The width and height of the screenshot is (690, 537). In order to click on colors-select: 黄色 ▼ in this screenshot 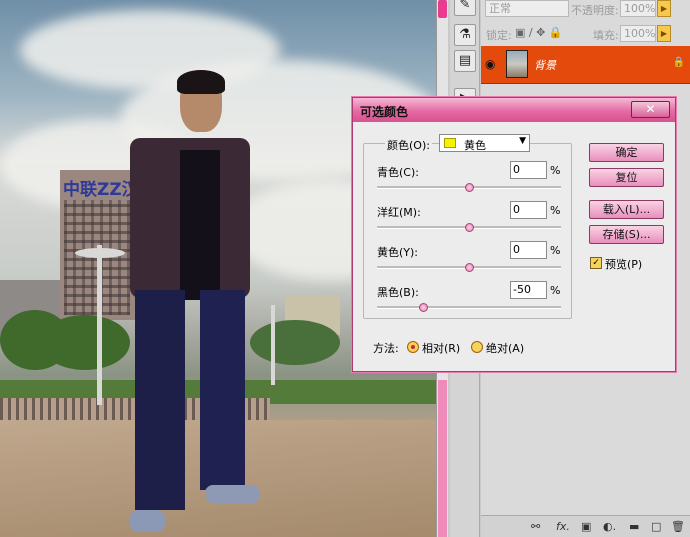, I will do `click(484, 143)`.